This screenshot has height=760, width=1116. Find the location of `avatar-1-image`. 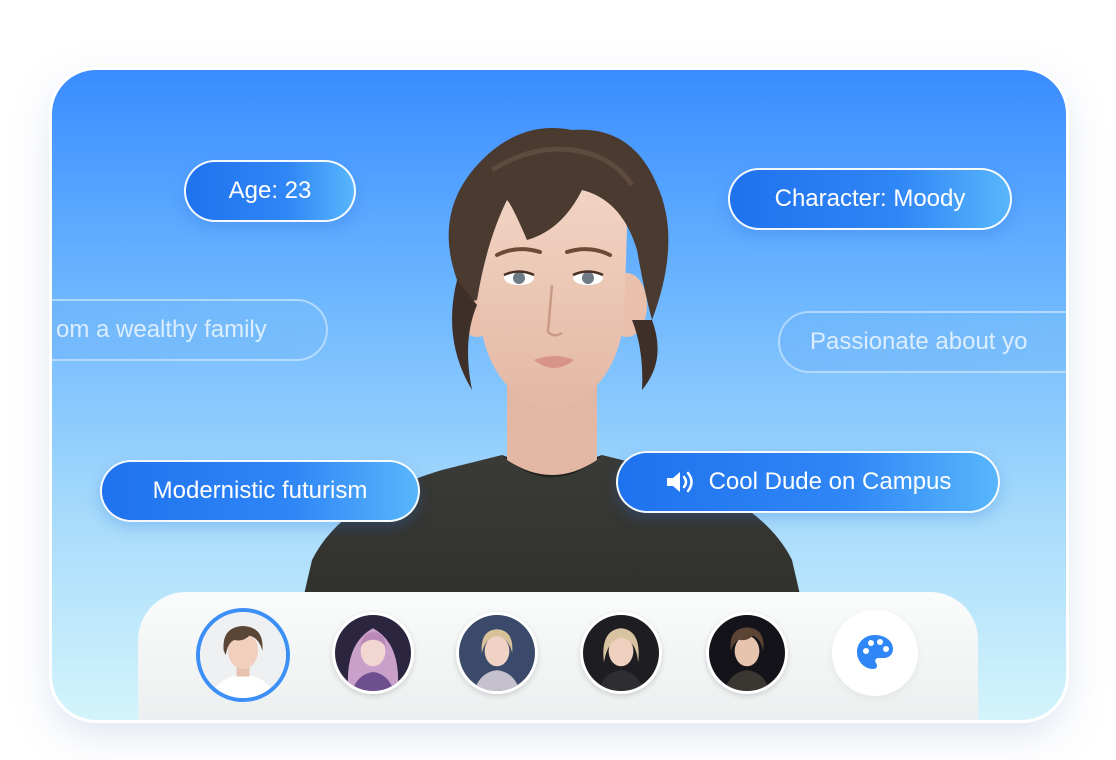

avatar-1-image is located at coordinates (243, 655).